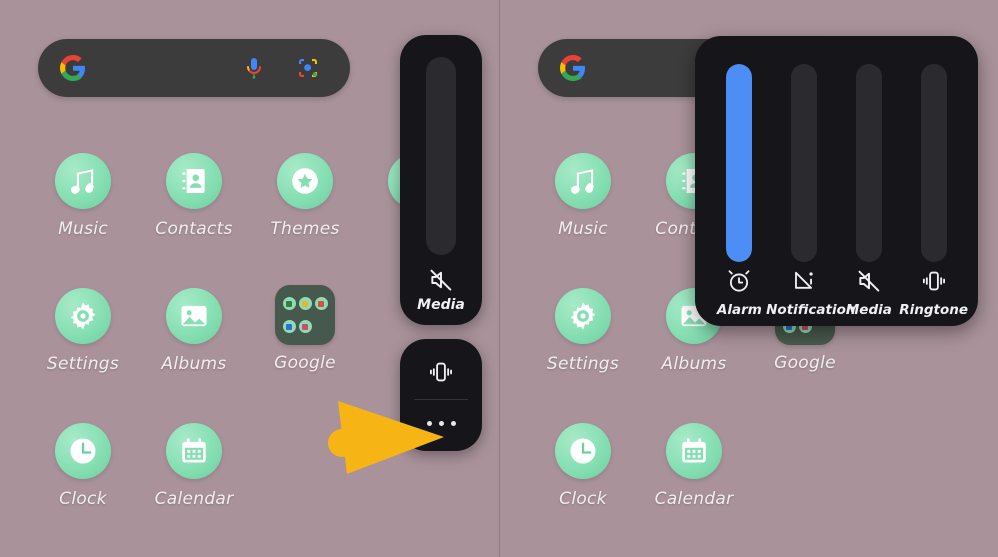  I want to click on alarm-volume-fill, so click(739, 163).